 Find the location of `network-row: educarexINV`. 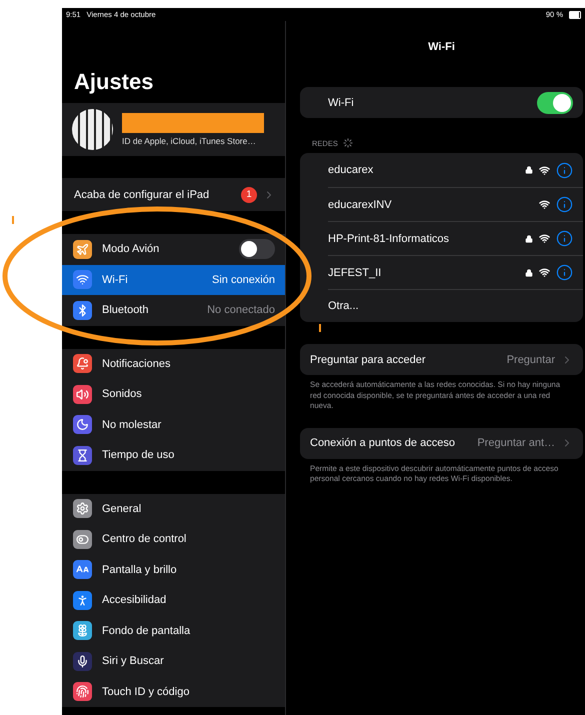

network-row: educarexINV is located at coordinates (455, 204).